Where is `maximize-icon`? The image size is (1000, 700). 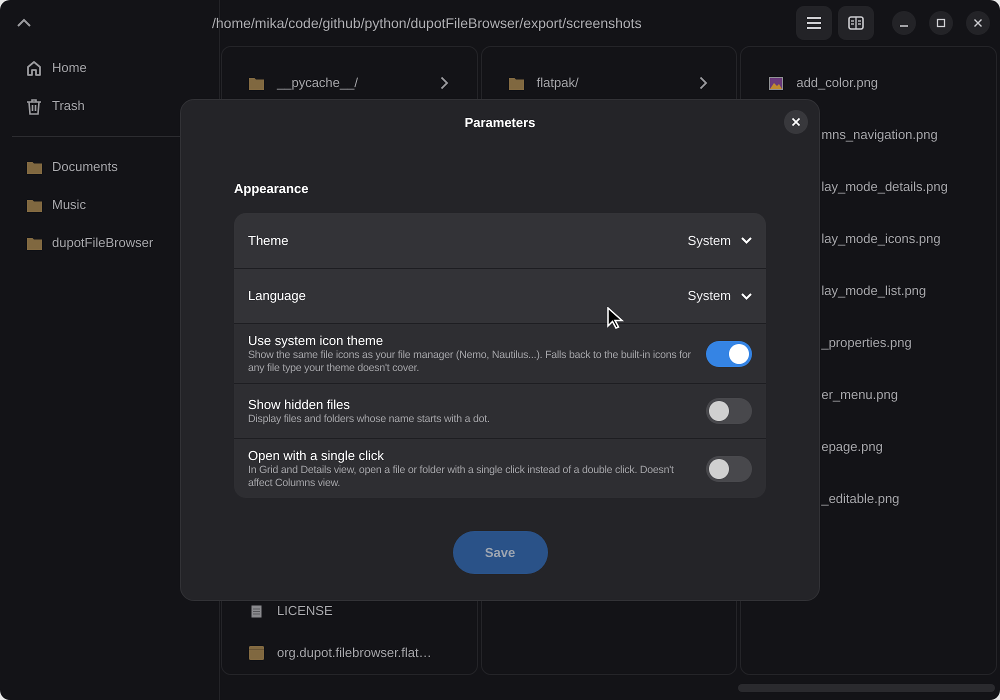
maximize-icon is located at coordinates (941, 23).